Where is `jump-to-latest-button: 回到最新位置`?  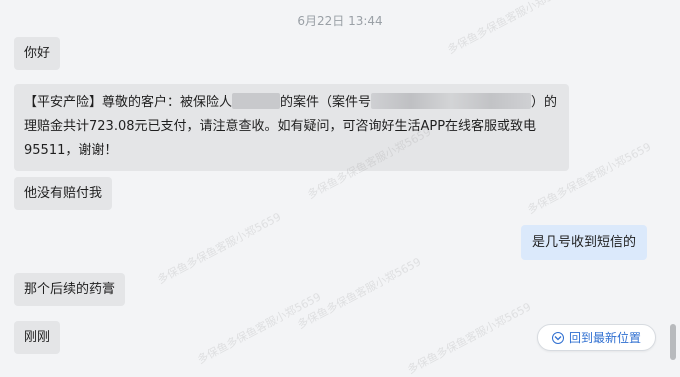
jump-to-latest-button: 回到最新位置 is located at coordinates (596, 337).